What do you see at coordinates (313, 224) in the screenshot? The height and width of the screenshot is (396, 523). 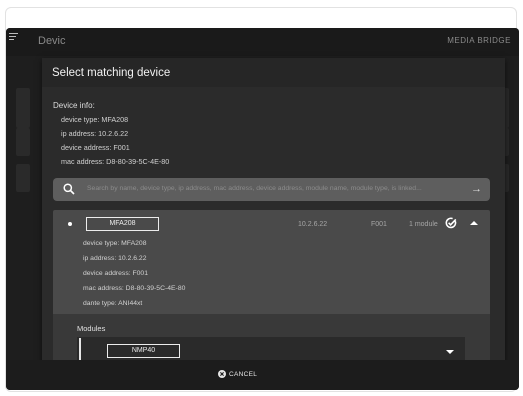 I see `device-ip: 10.2.6.22` at bounding box center [313, 224].